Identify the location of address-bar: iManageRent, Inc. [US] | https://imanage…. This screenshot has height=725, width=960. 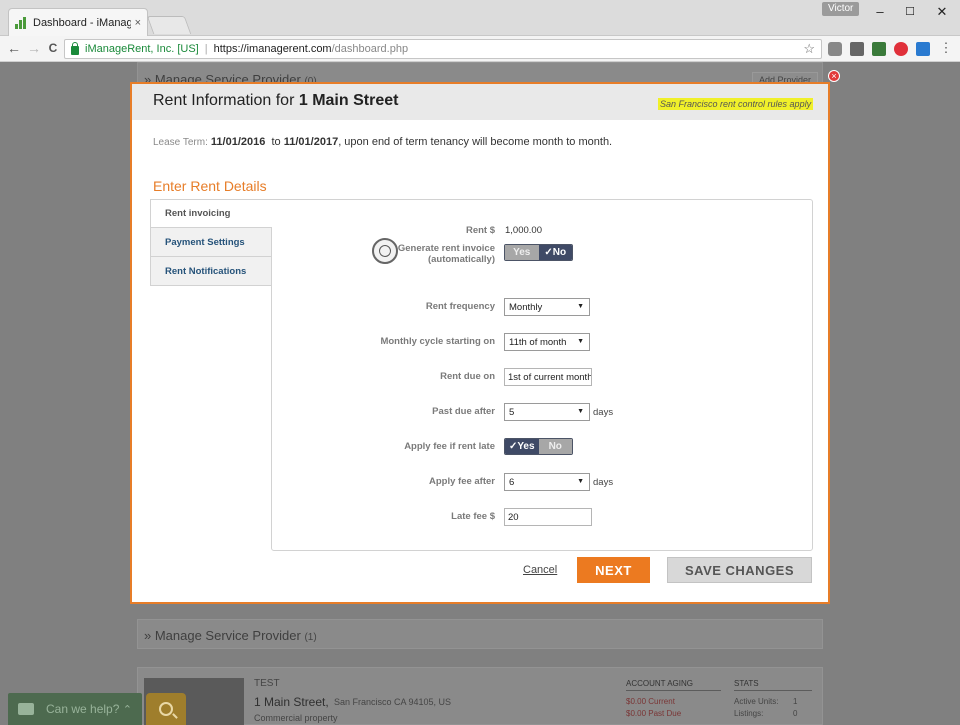
(443, 49).